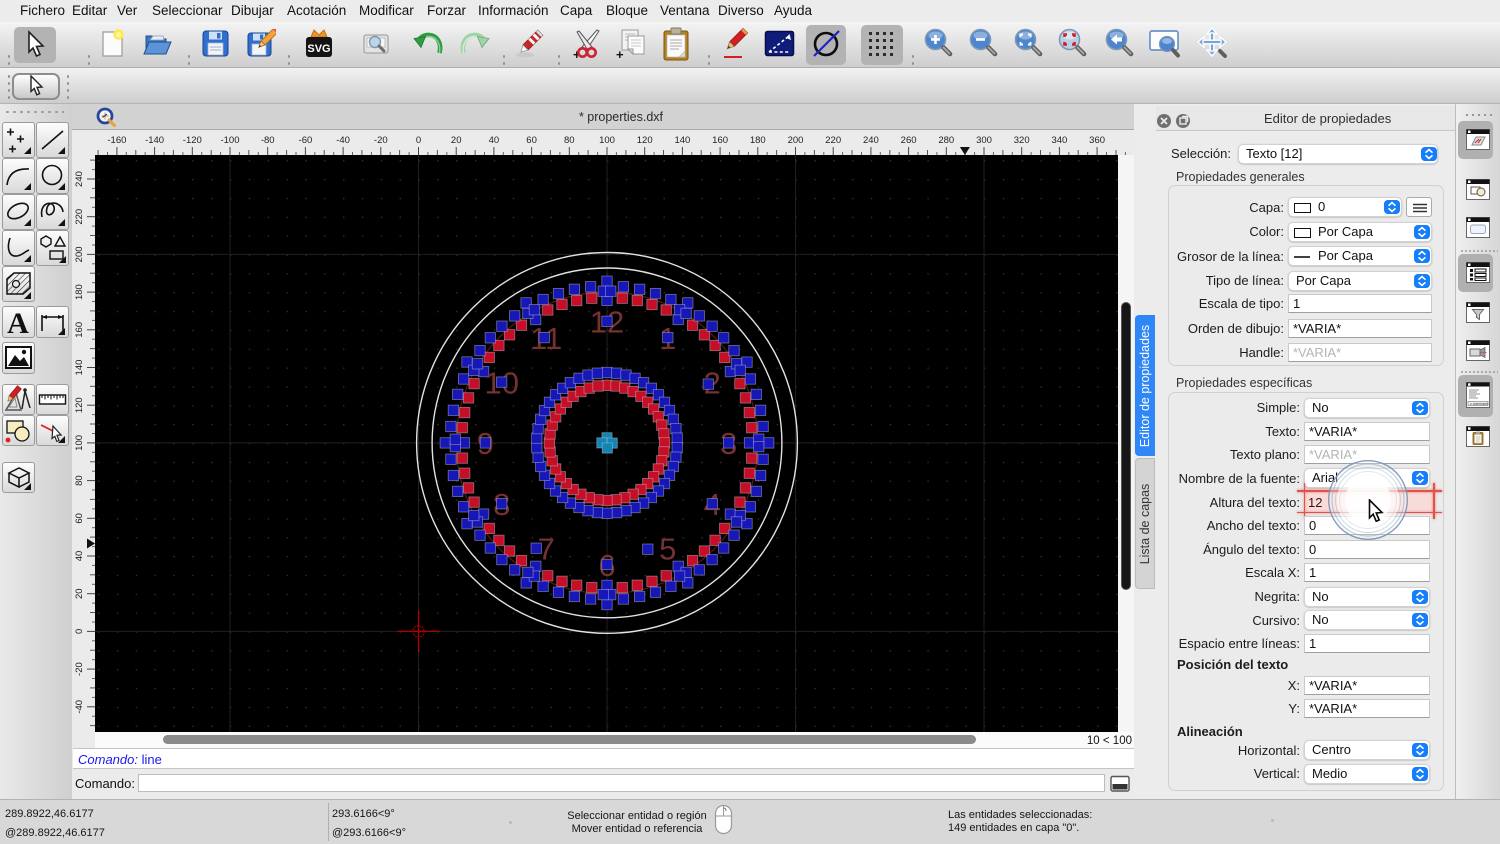 This screenshot has height=844, width=1500. Describe the element at coordinates (1059, 140) in the screenshot. I see `svg-text: 340` at that location.